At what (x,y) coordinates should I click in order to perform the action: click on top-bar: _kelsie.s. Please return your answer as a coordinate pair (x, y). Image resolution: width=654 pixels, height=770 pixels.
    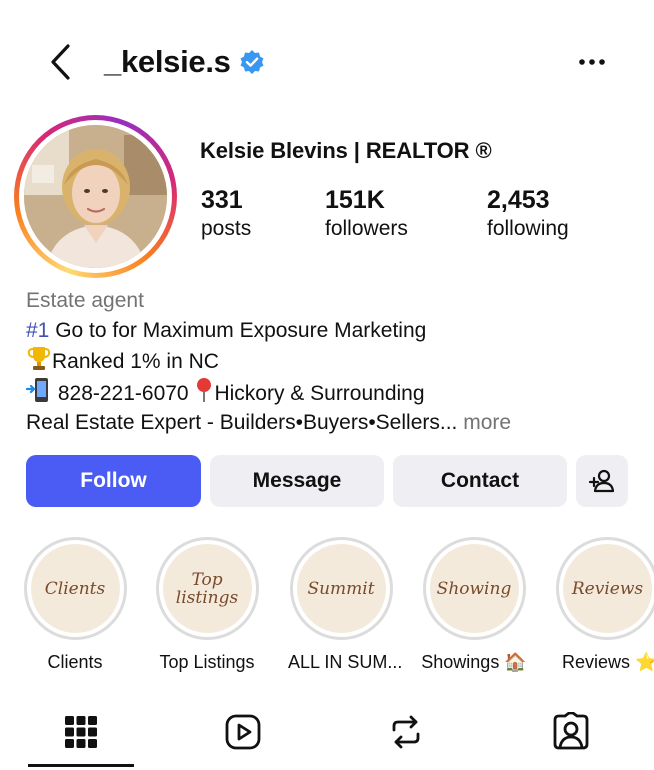
    Looking at the image, I should click on (327, 63).